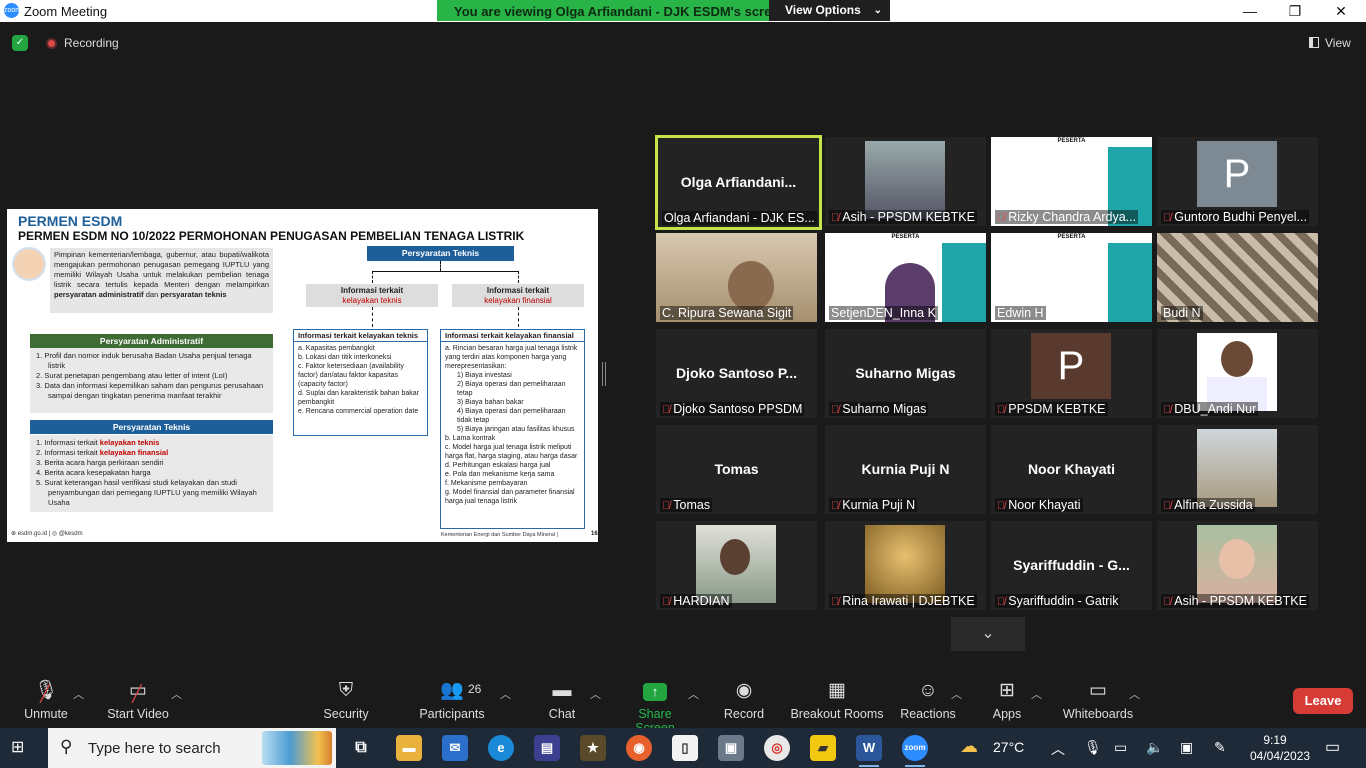 The image size is (1366, 768). Describe the element at coordinates (1237, 469) in the screenshot. I see `participant-tile: 🎙̸ Alfina Zussida` at that location.